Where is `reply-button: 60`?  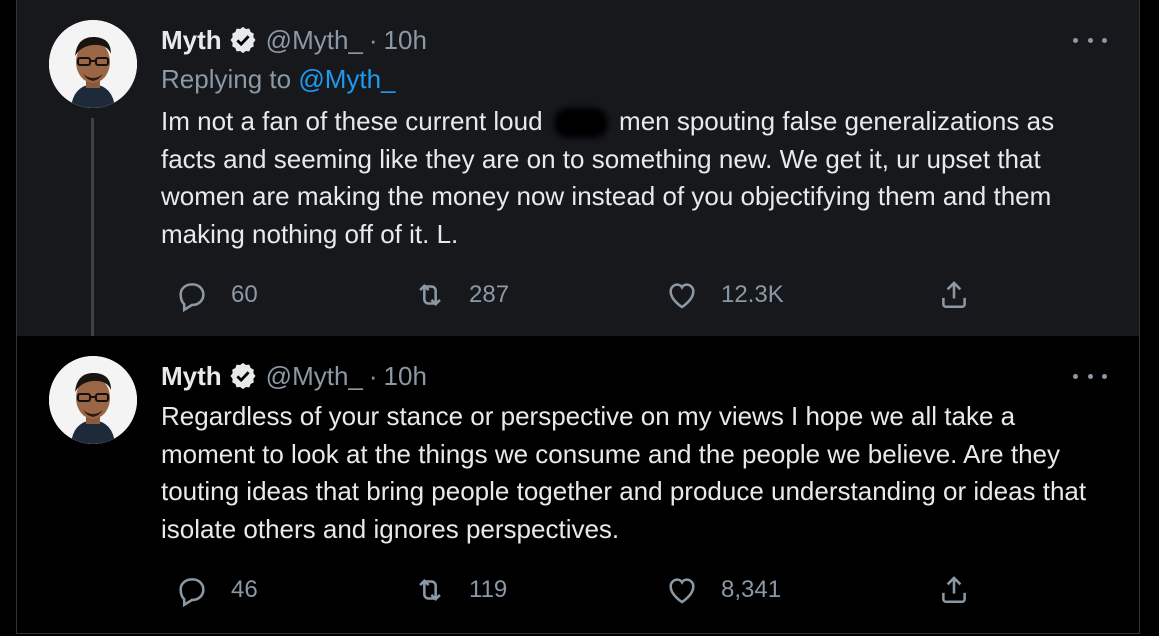
reply-button: 60 is located at coordinates (216, 295).